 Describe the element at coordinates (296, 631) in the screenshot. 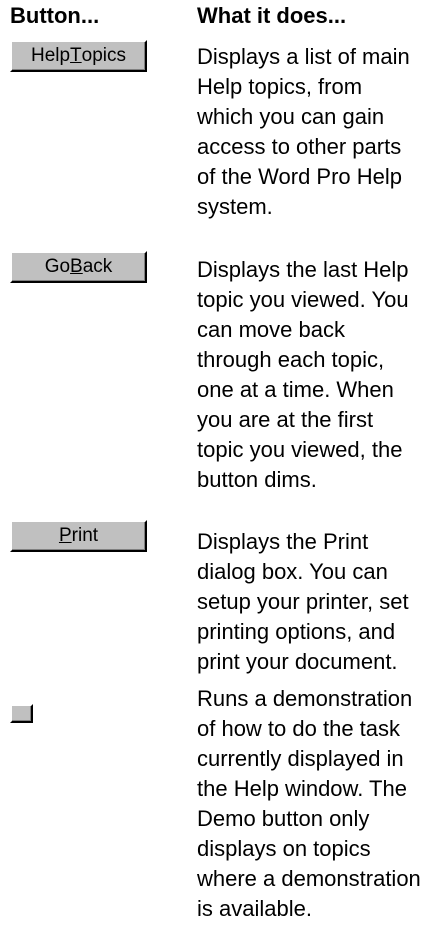

I see `description-line: printing options, and` at that location.